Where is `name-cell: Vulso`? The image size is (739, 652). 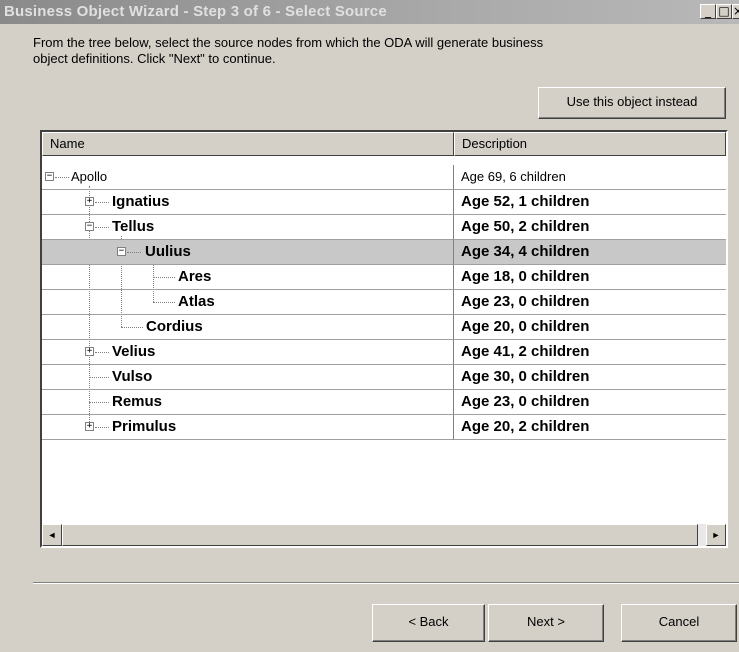 name-cell: Vulso is located at coordinates (248, 377).